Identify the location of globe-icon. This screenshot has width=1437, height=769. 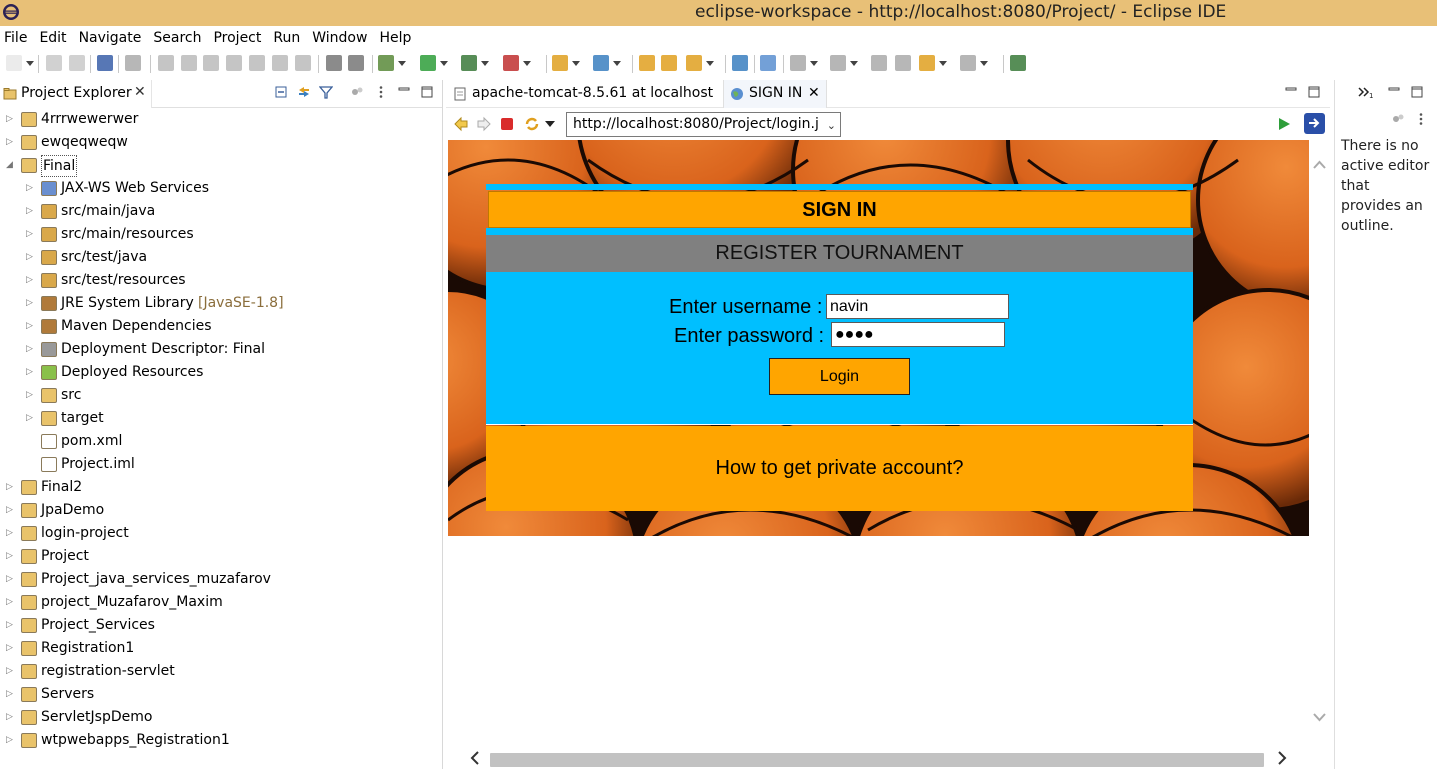
(740, 63).